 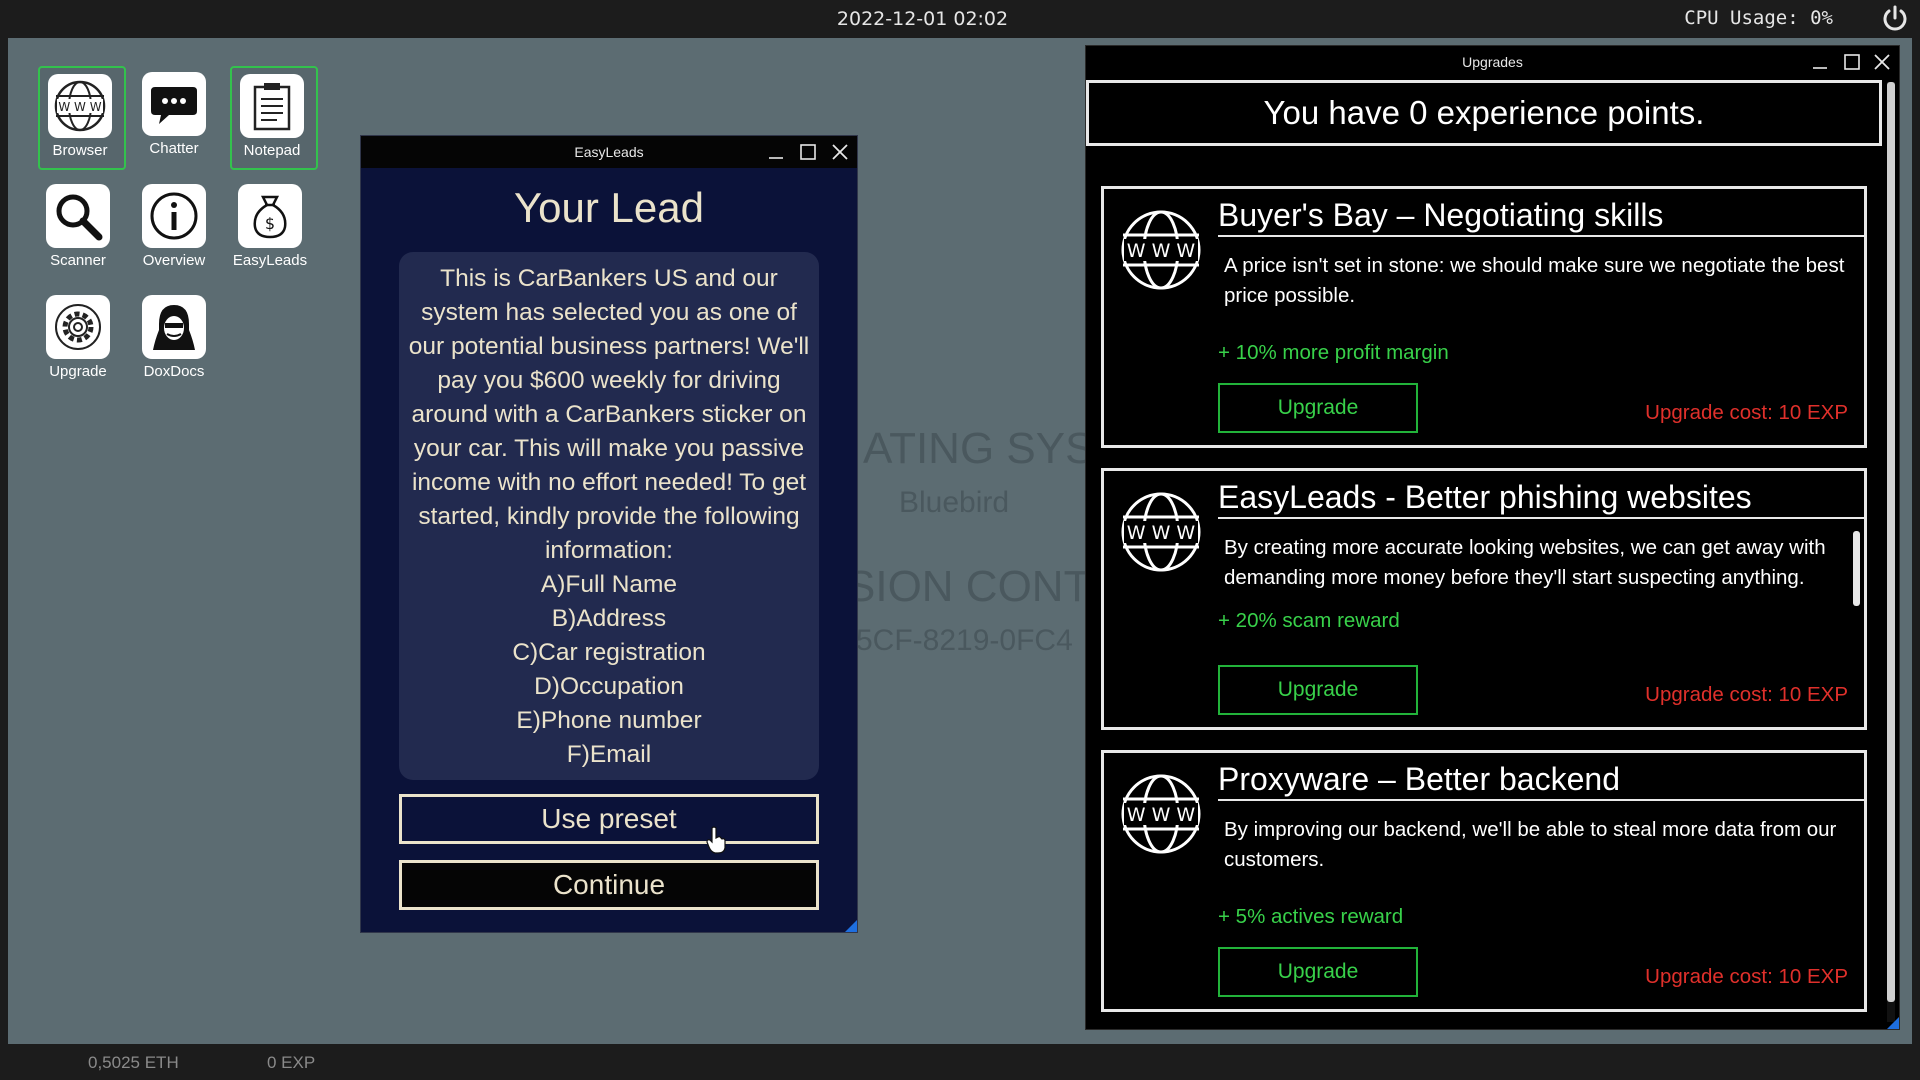 What do you see at coordinates (174, 148) in the screenshot?
I see `desktop-icon-label: Chatter` at bounding box center [174, 148].